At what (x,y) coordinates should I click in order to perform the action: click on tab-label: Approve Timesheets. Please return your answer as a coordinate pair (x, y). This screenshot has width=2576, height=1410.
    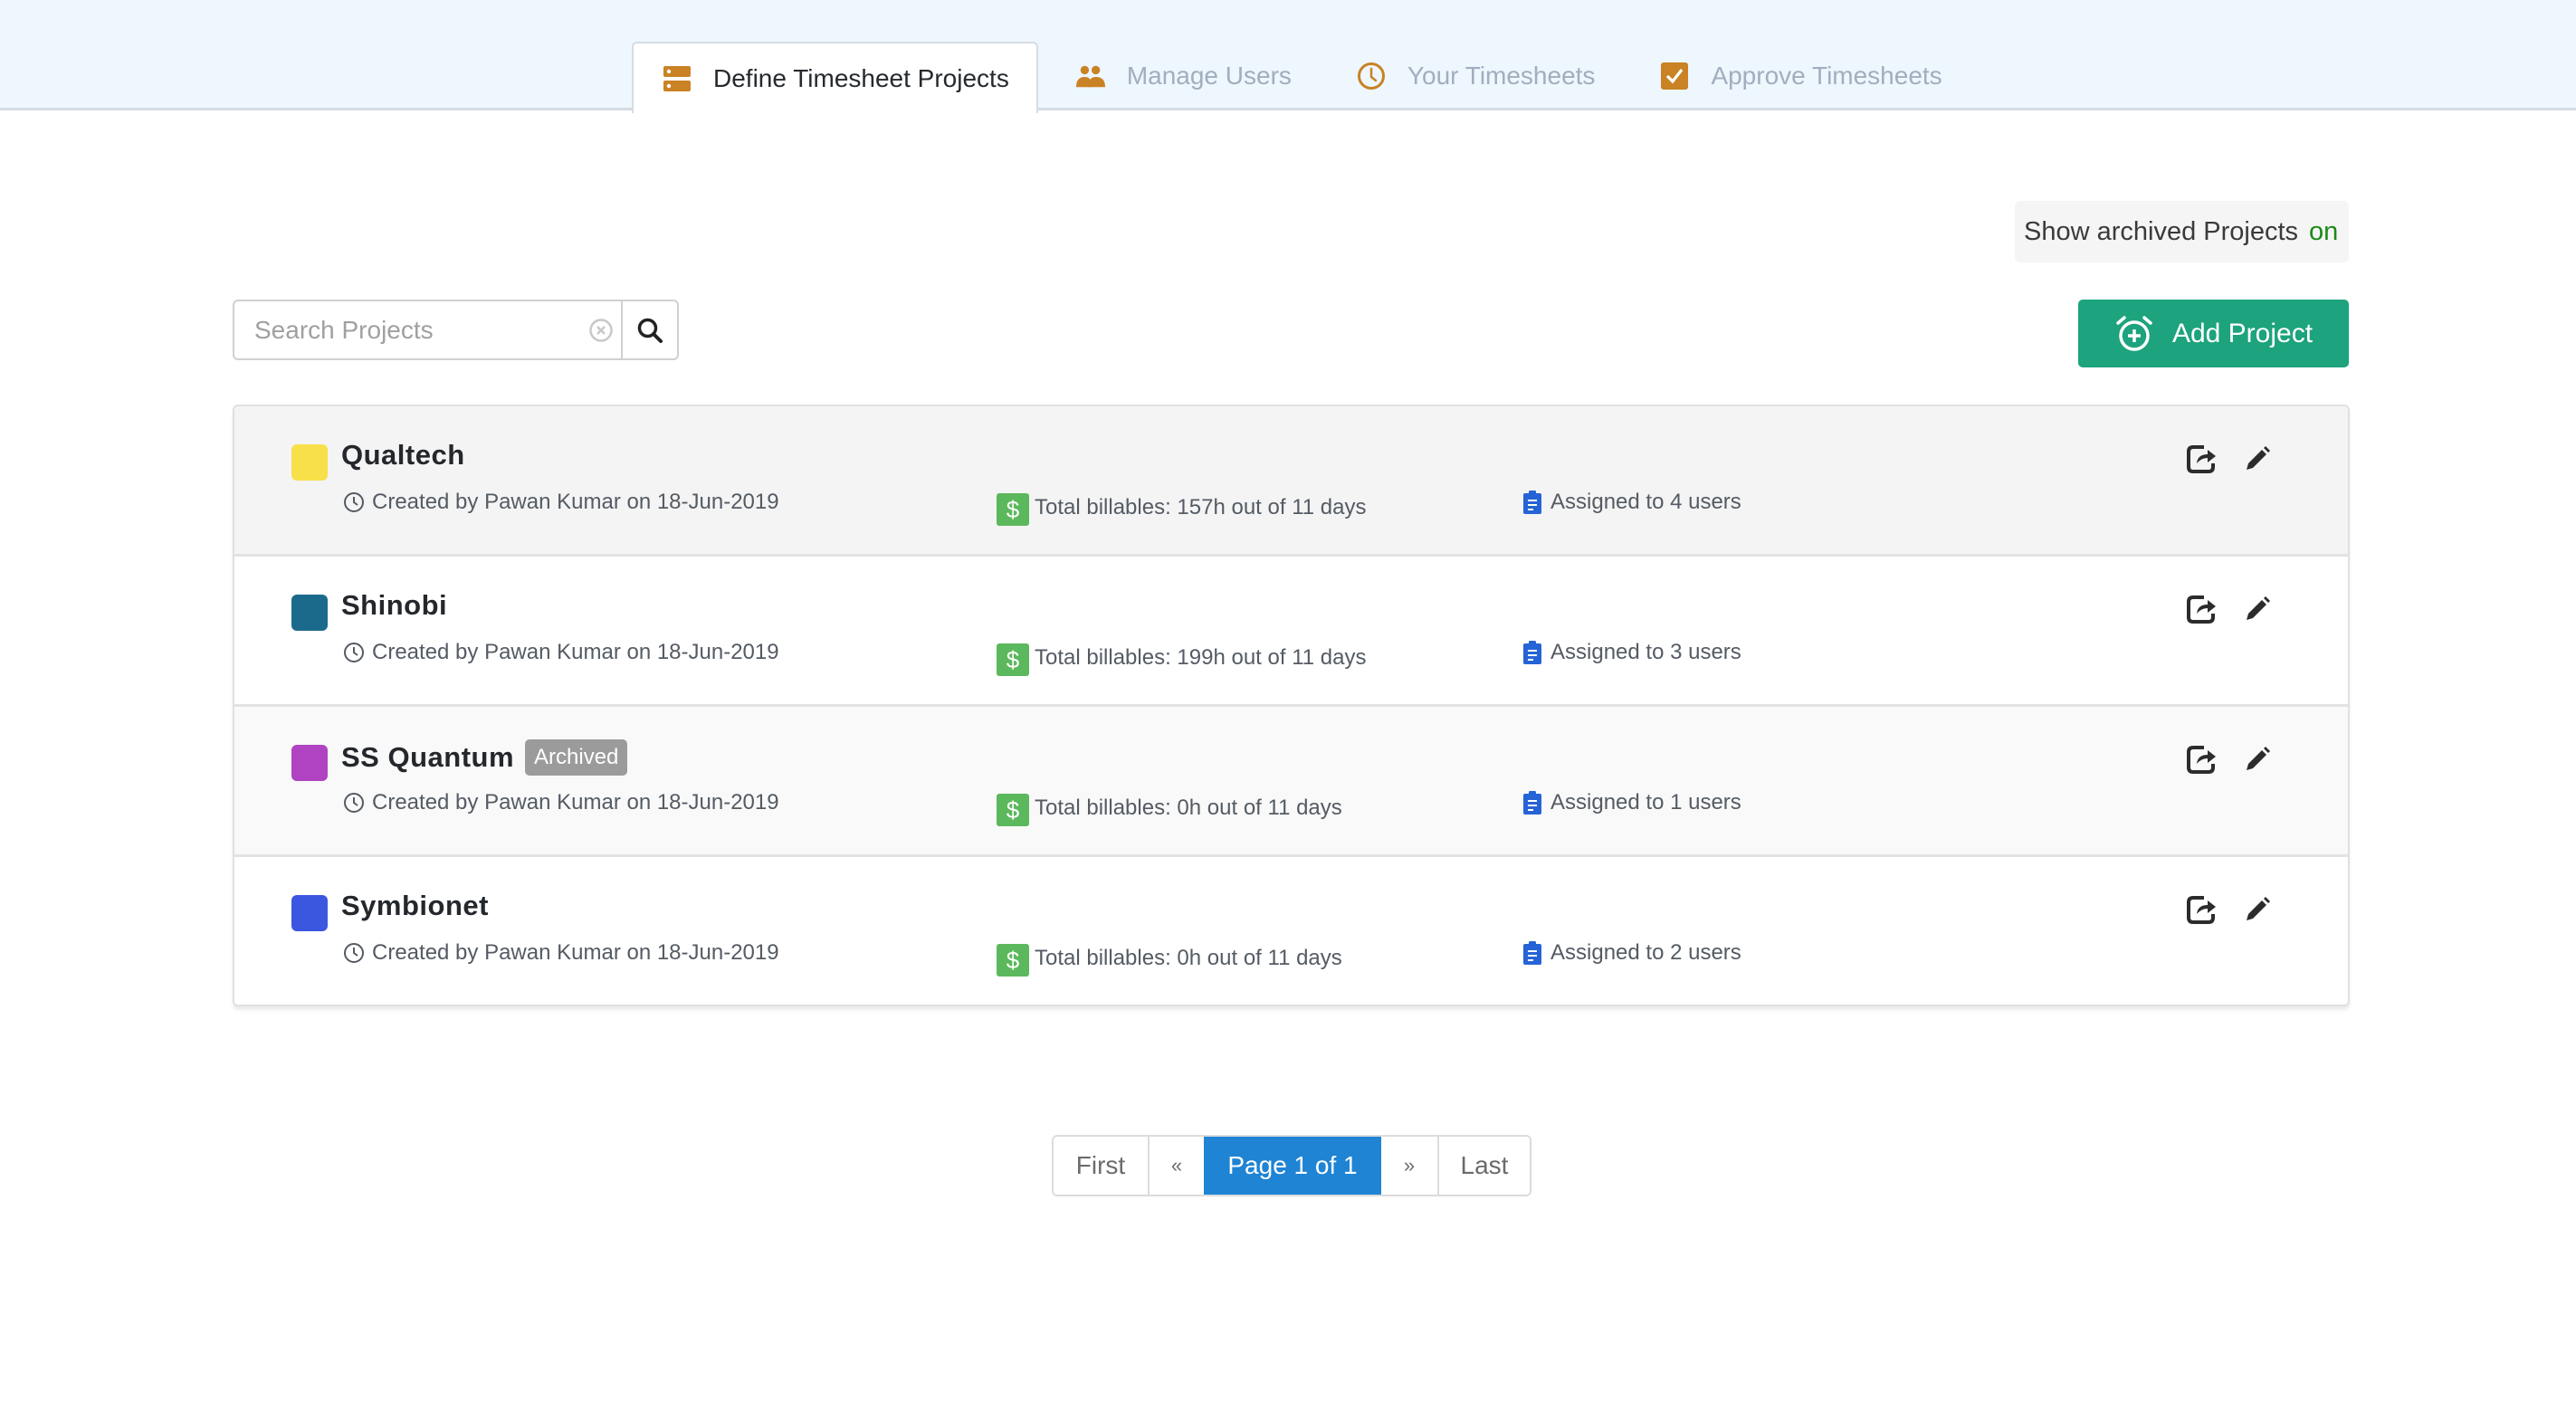
    Looking at the image, I should click on (1826, 76).